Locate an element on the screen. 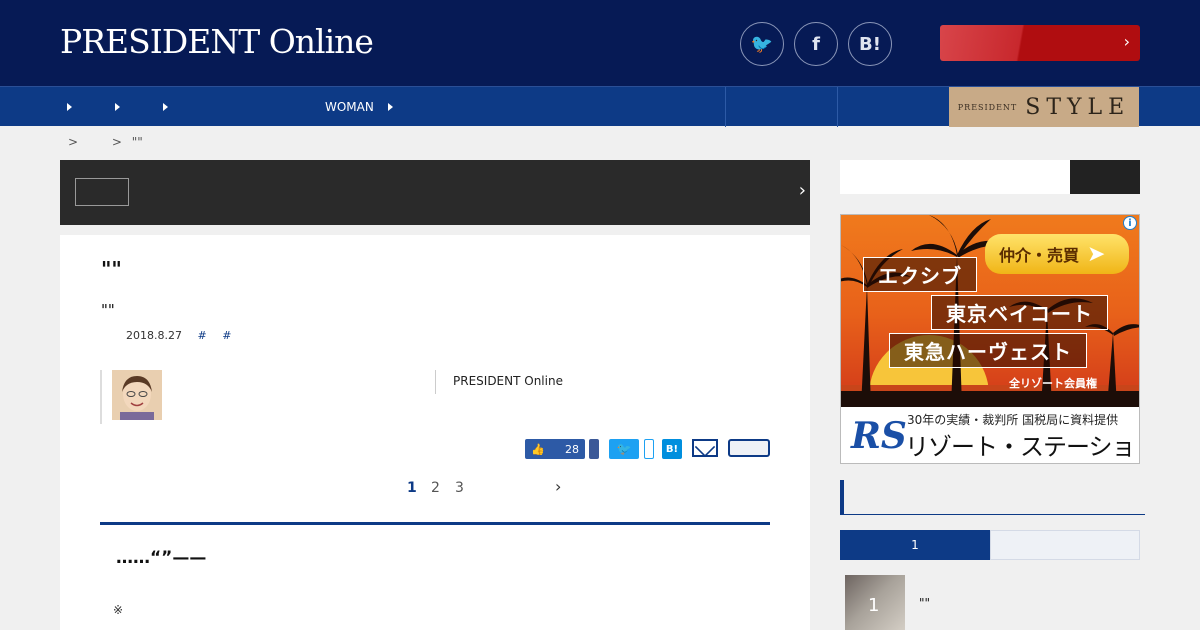 Image resolution: width=1200 pixels, height=630 pixels. ad-ribbon: 東京ベイコート is located at coordinates (1019, 312).